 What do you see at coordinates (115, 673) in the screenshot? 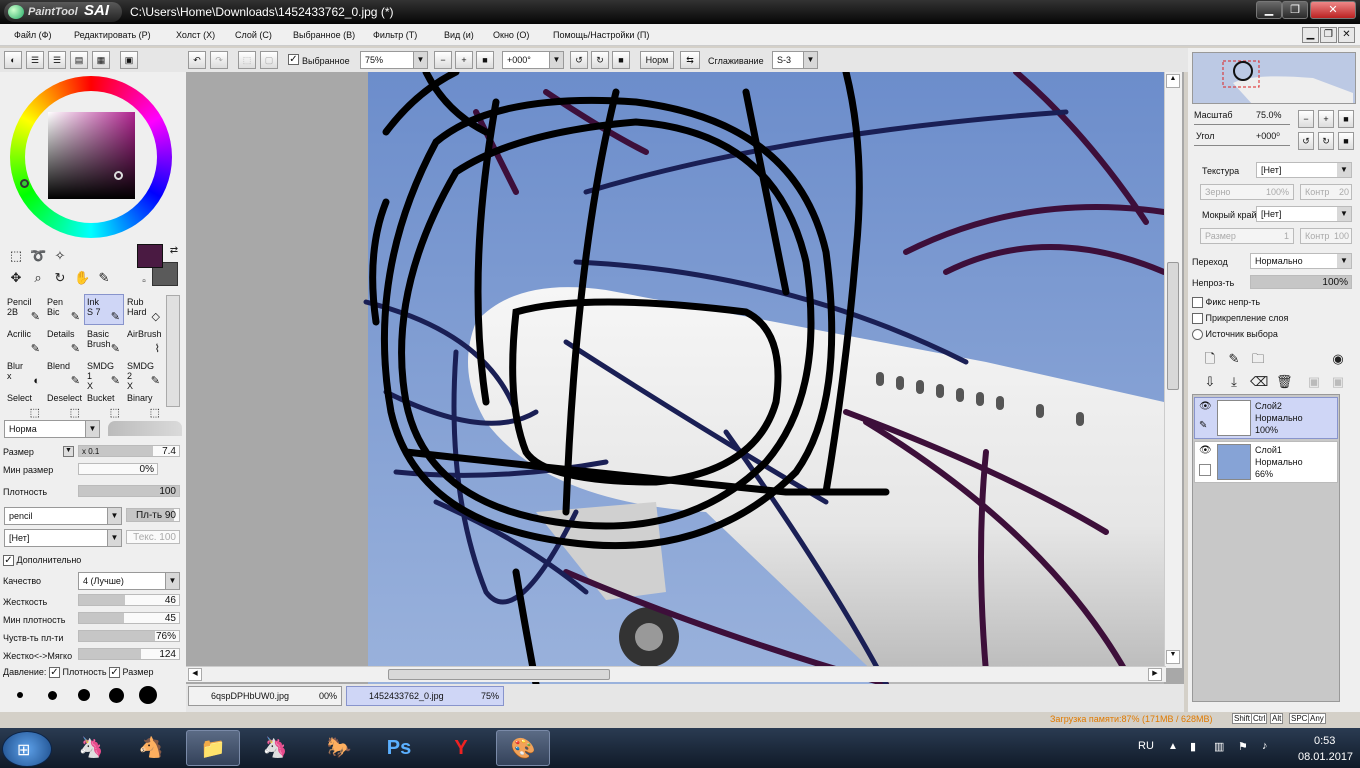
I see `pressure-size-checkbox: ✓` at bounding box center [115, 673].